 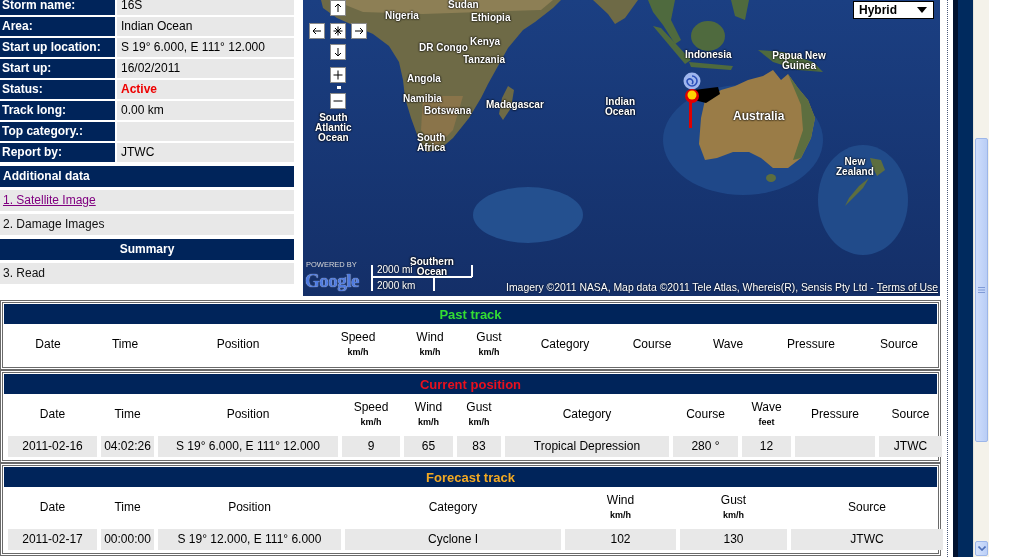 What do you see at coordinates (867, 539) in the screenshot?
I see `table-cell: JTWC` at bounding box center [867, 539].